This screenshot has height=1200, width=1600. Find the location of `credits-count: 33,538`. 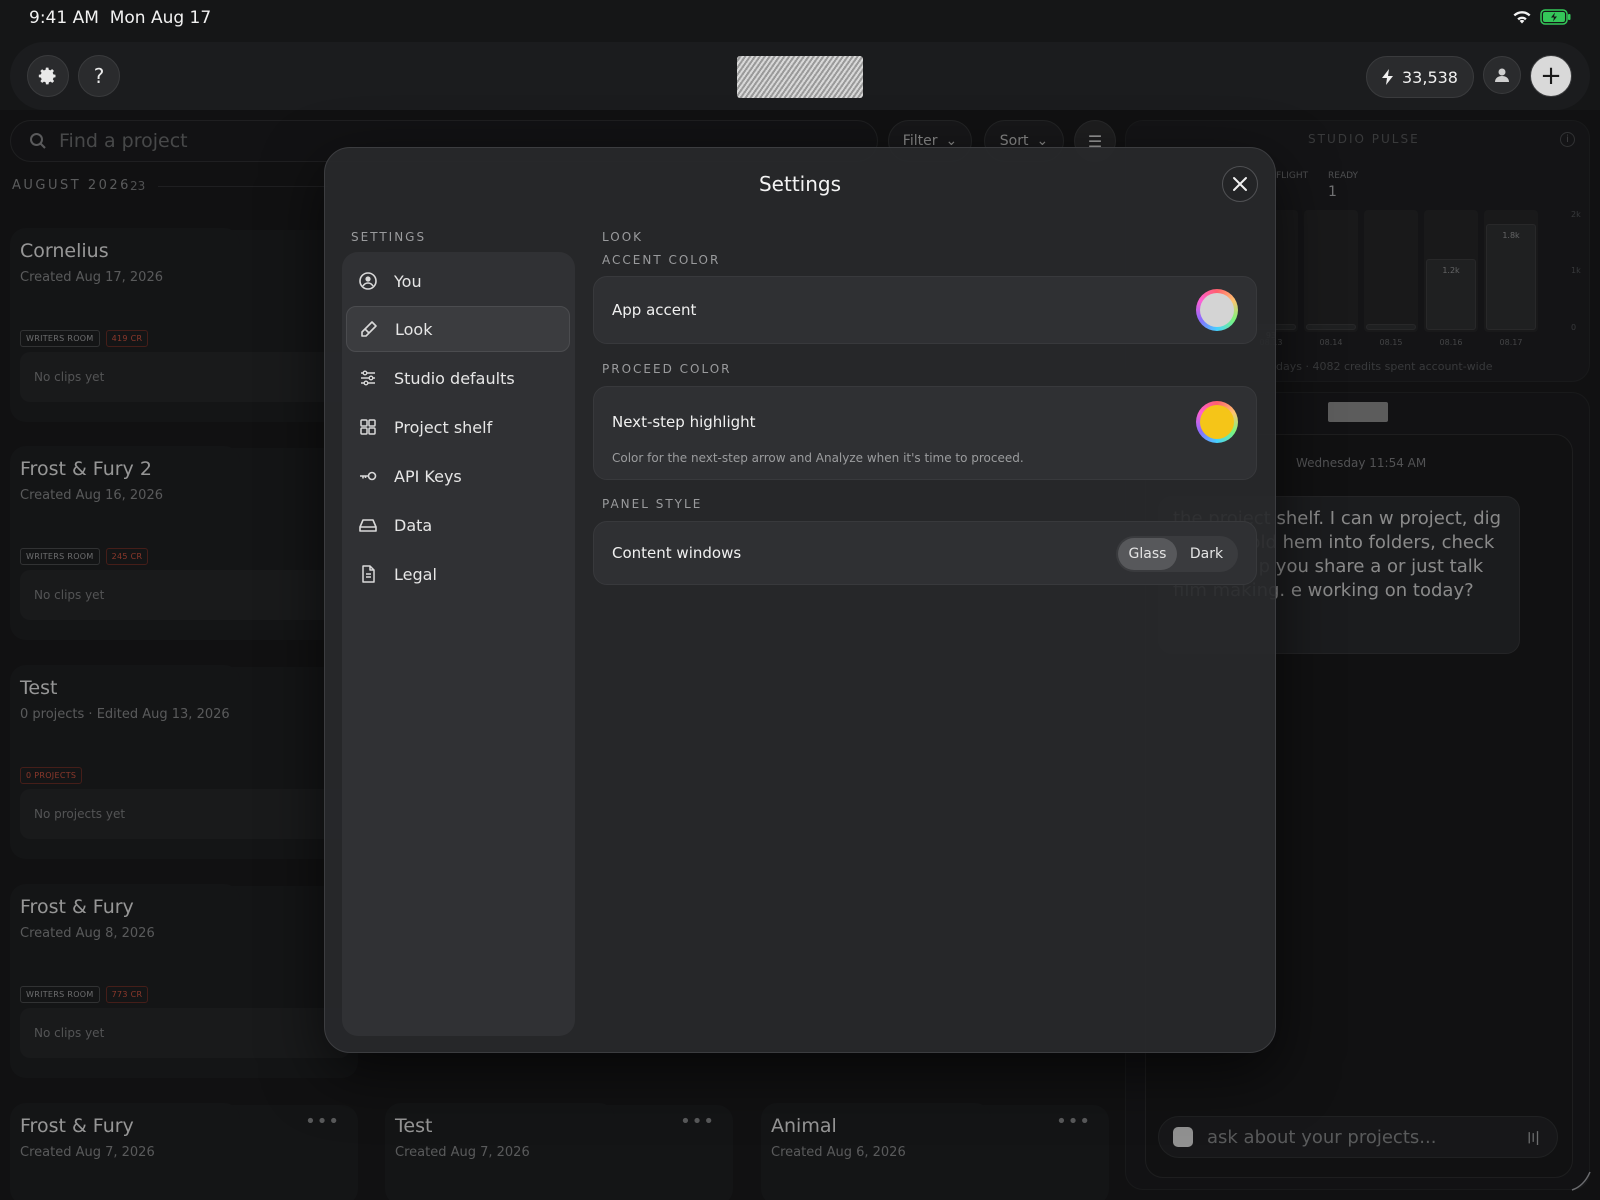

credits-count: 33,538 is located at coordinates (1430, 77).